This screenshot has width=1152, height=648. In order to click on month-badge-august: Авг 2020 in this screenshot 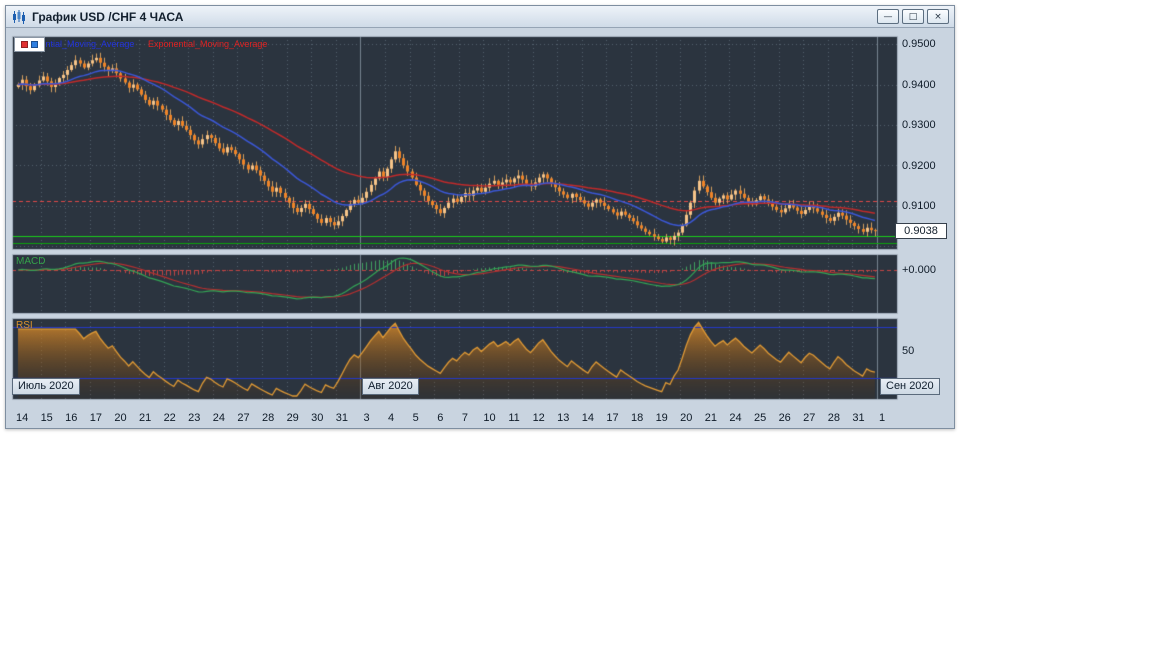, I will do `click(390, 386)`.